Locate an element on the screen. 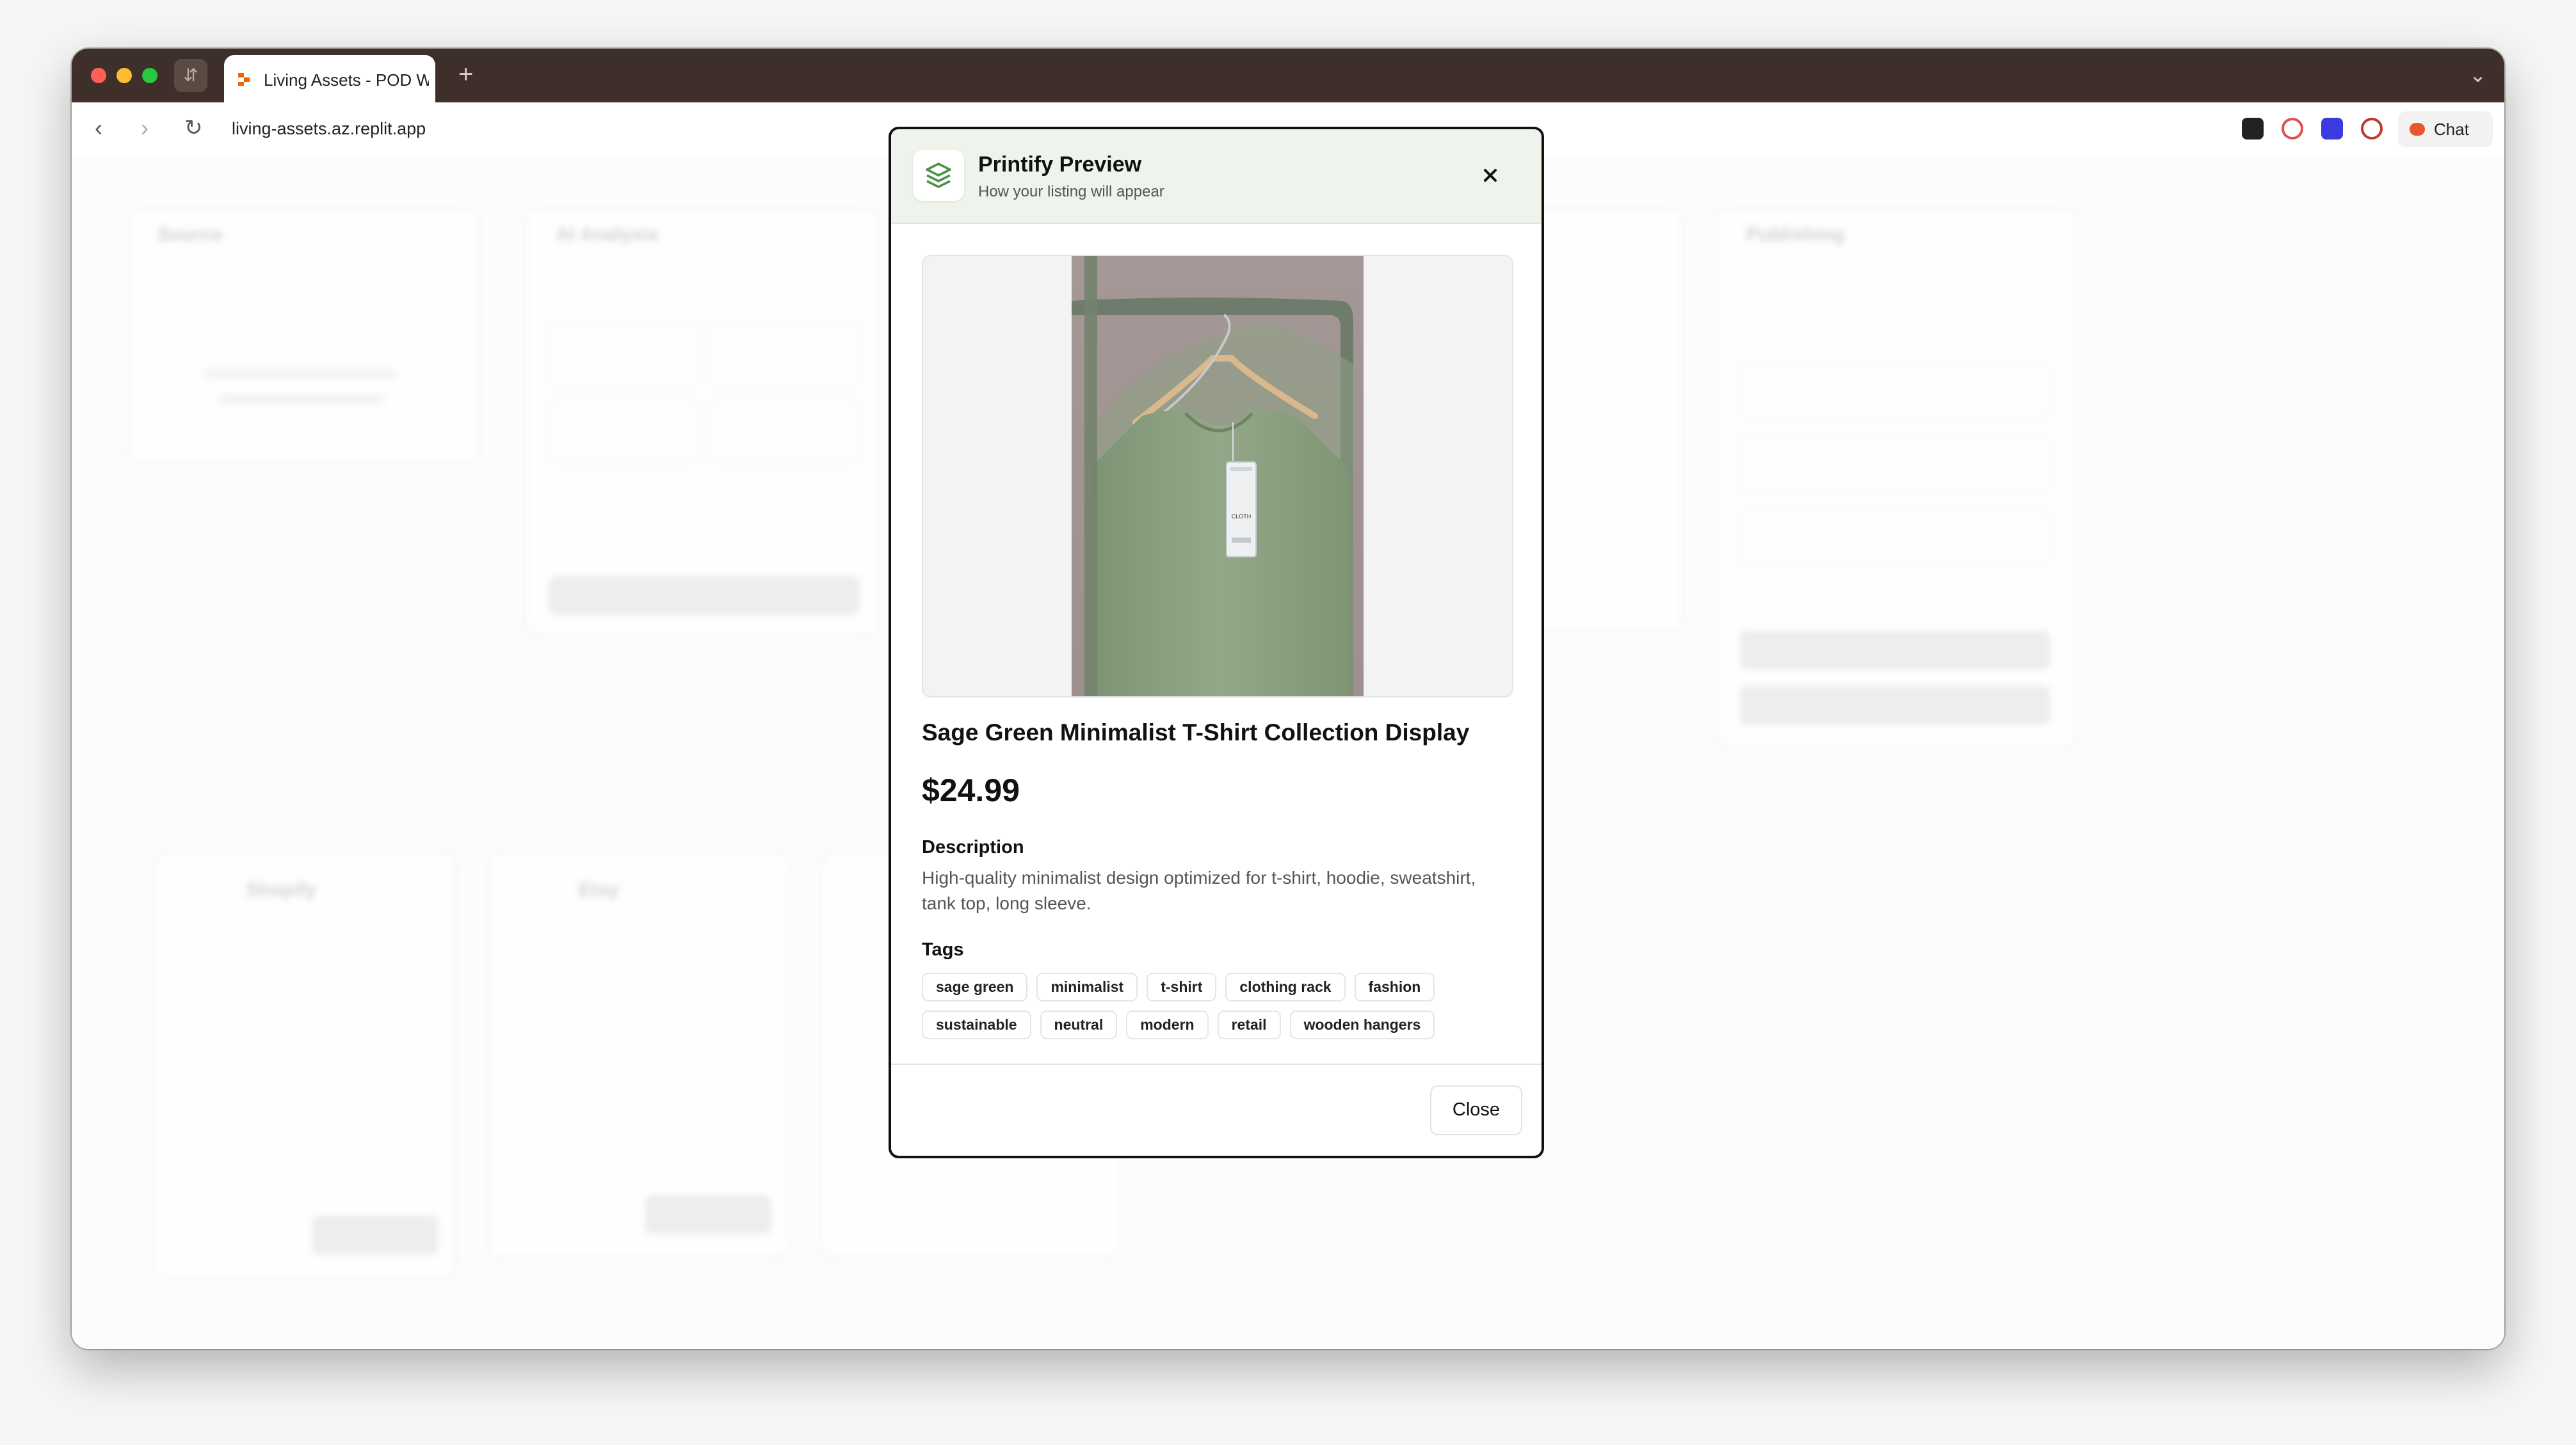 This screenshot has height=1445, width=2576. modal-subtitle: How your listing will appear is located at coordinates (1071, 191).